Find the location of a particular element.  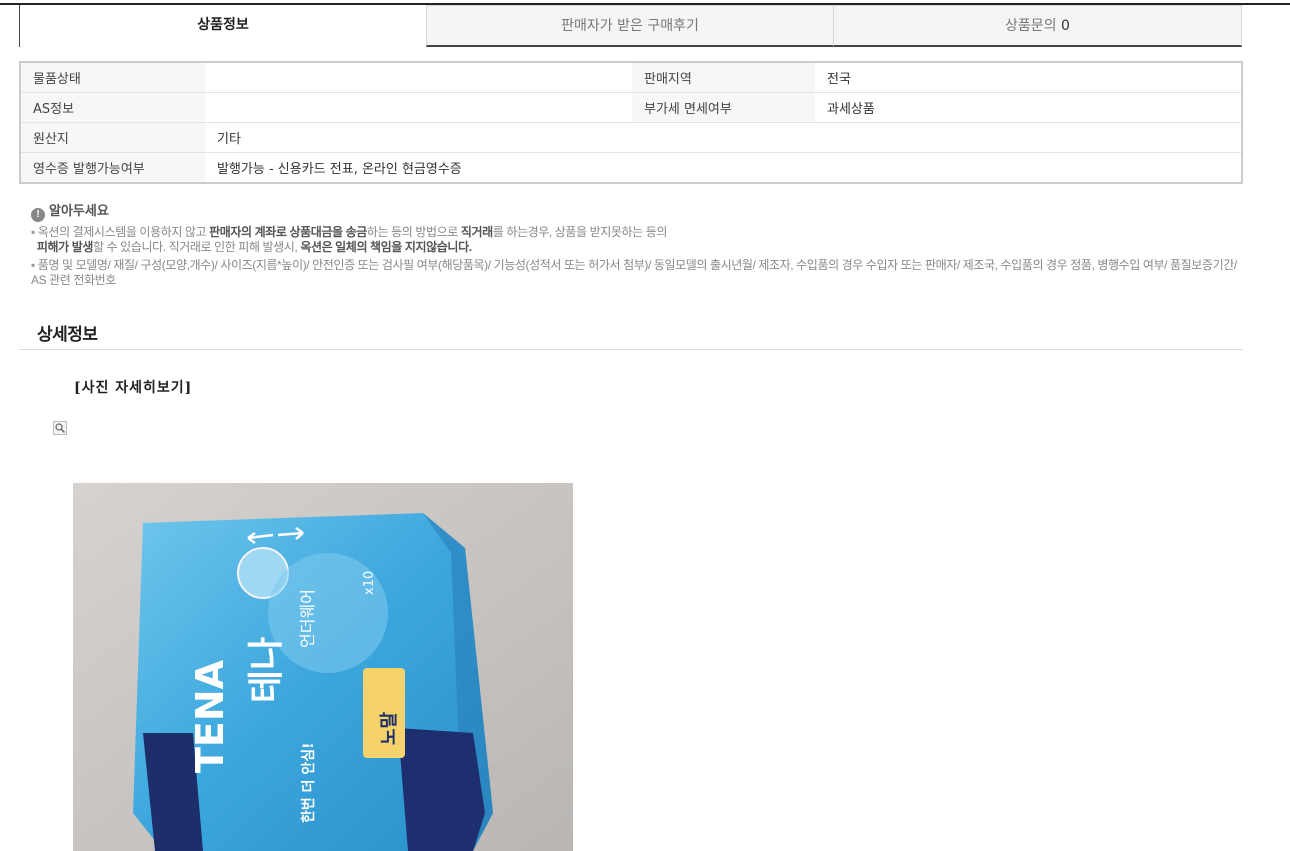

package-subtitle: 언더웨어 is located at coordinates (307, 618).